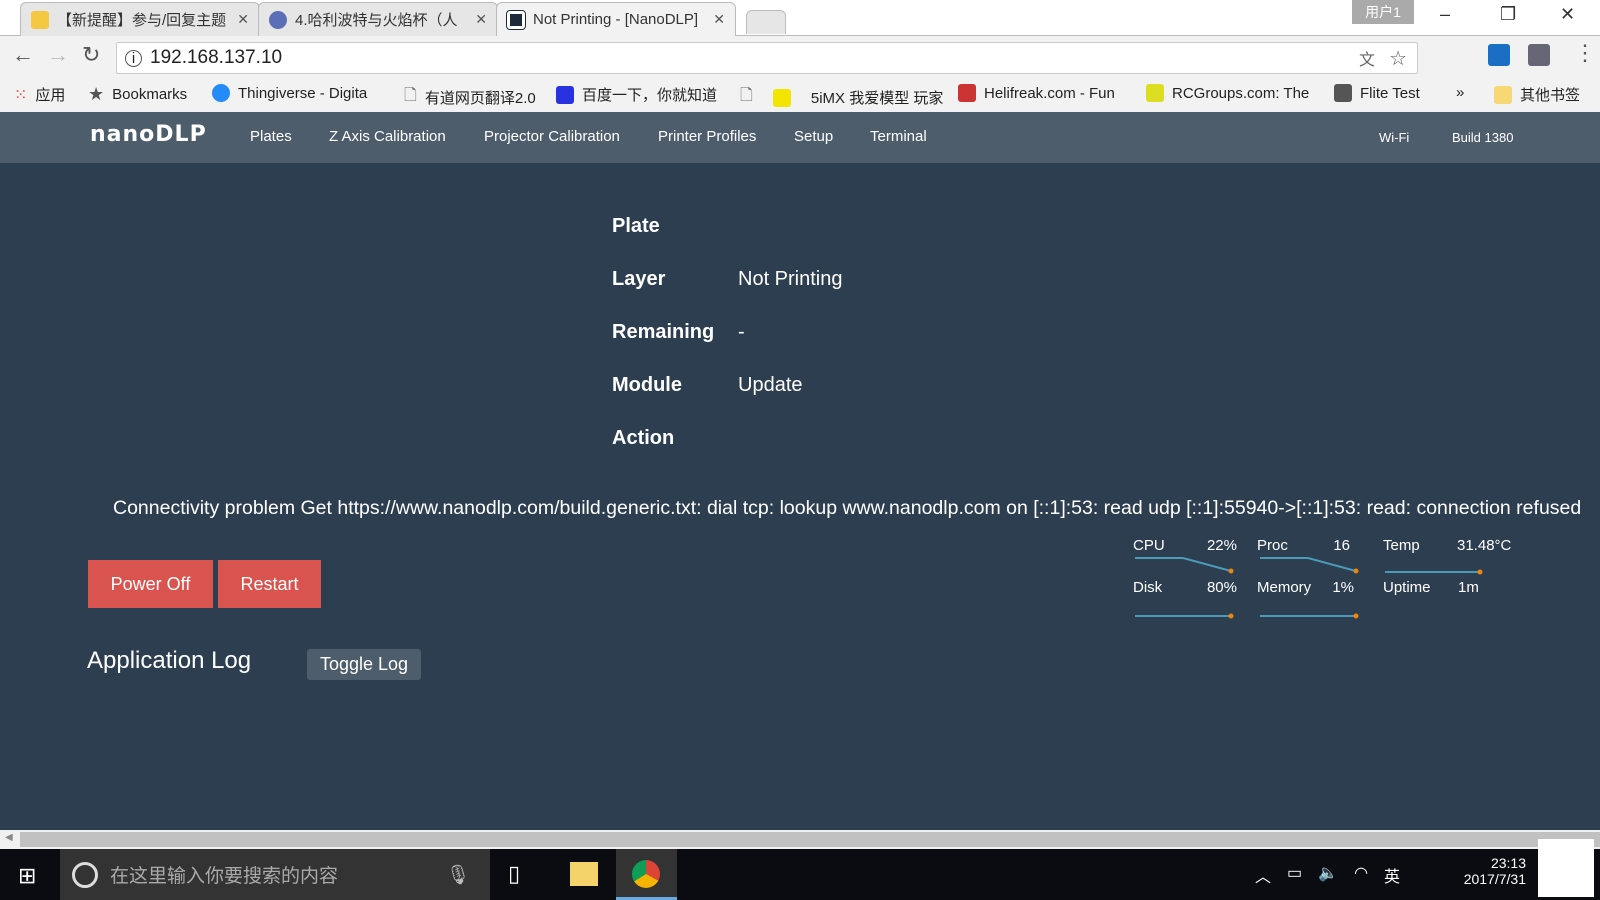 Image resolution: width=1600 pixels, height=900 pixels. What do you see at coordinates (650, 95) in the screenshot?
I see `bookmark-label: 百度一下，你就知道` at bounding box center [650, 95].